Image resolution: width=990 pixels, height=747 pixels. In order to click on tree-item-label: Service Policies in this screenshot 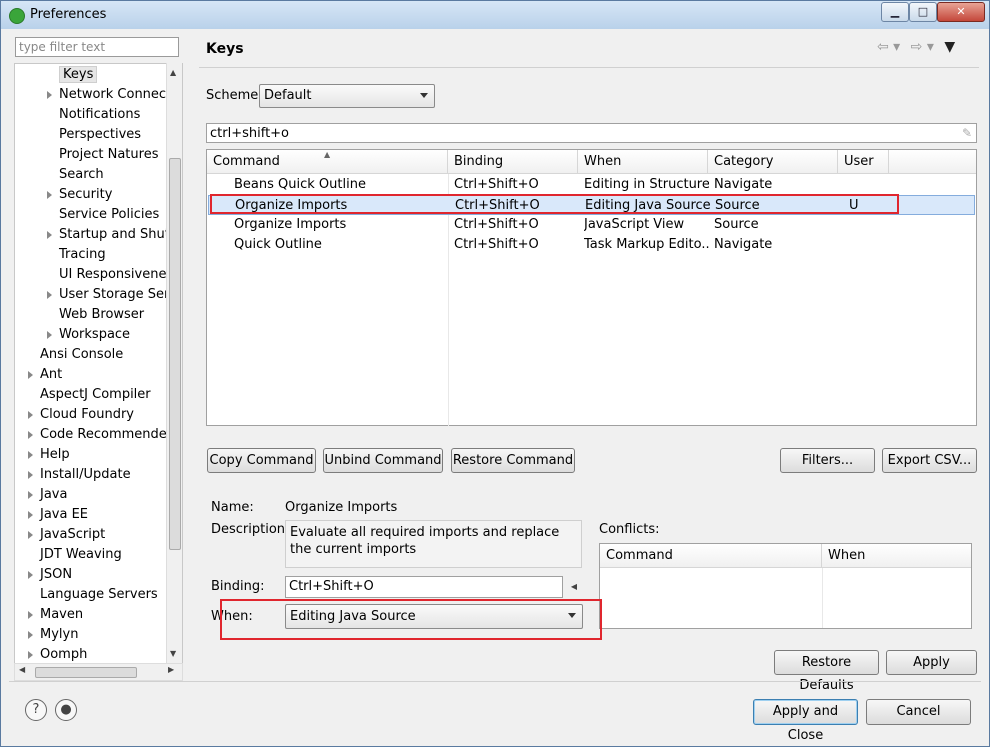, I will do `click(109, 214)`.